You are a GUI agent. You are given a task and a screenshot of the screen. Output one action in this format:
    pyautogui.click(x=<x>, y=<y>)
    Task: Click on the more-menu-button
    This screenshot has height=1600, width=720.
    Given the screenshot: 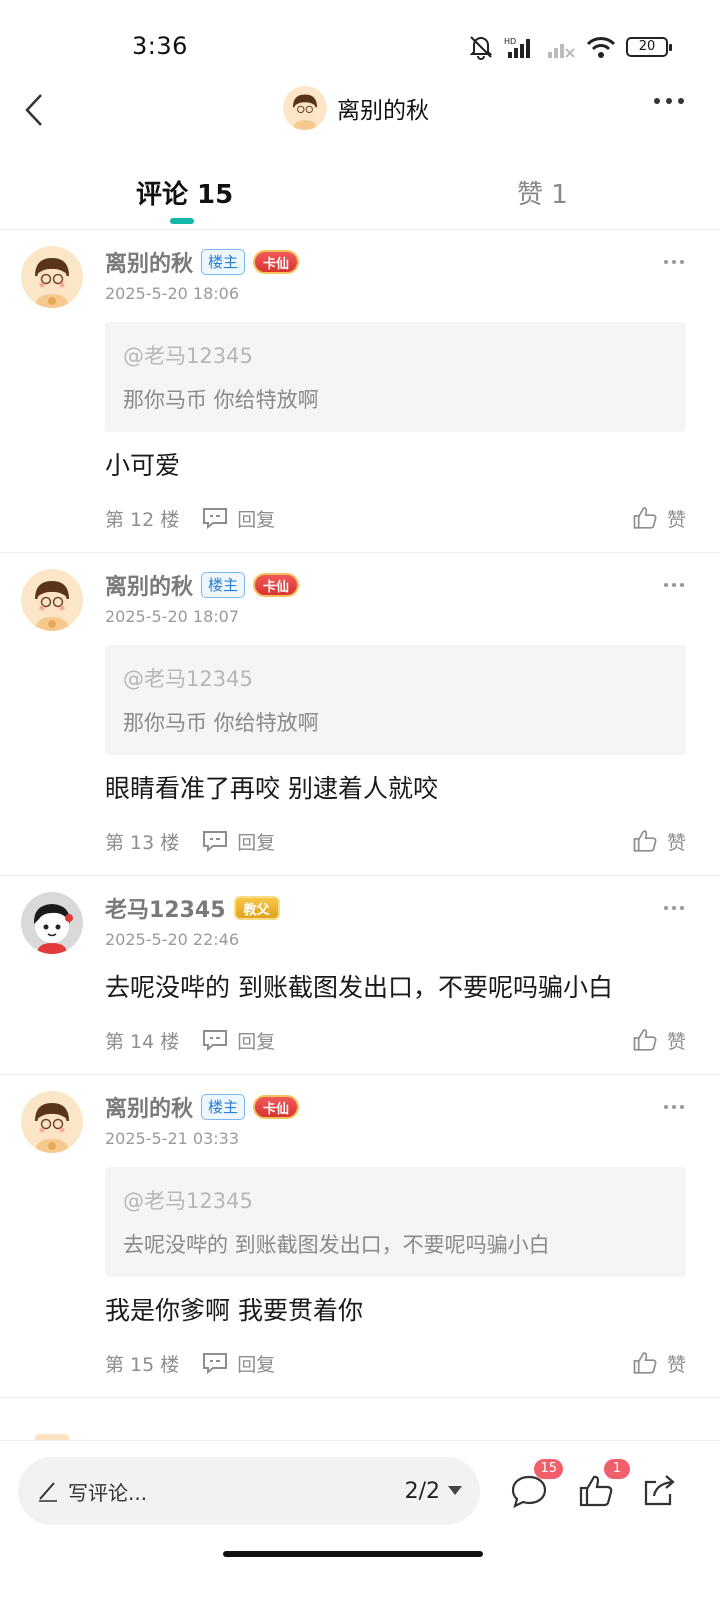 What is the action you would take?
    pyautogui.click(x=669, y=101)
    